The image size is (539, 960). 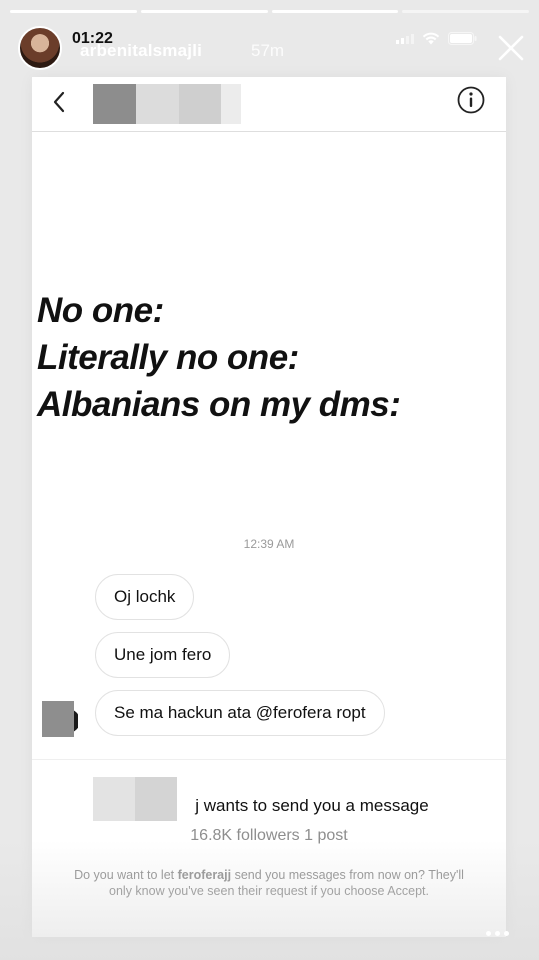 I want to click on message-bubble: Oj lochk, so click(x=145, y=597).